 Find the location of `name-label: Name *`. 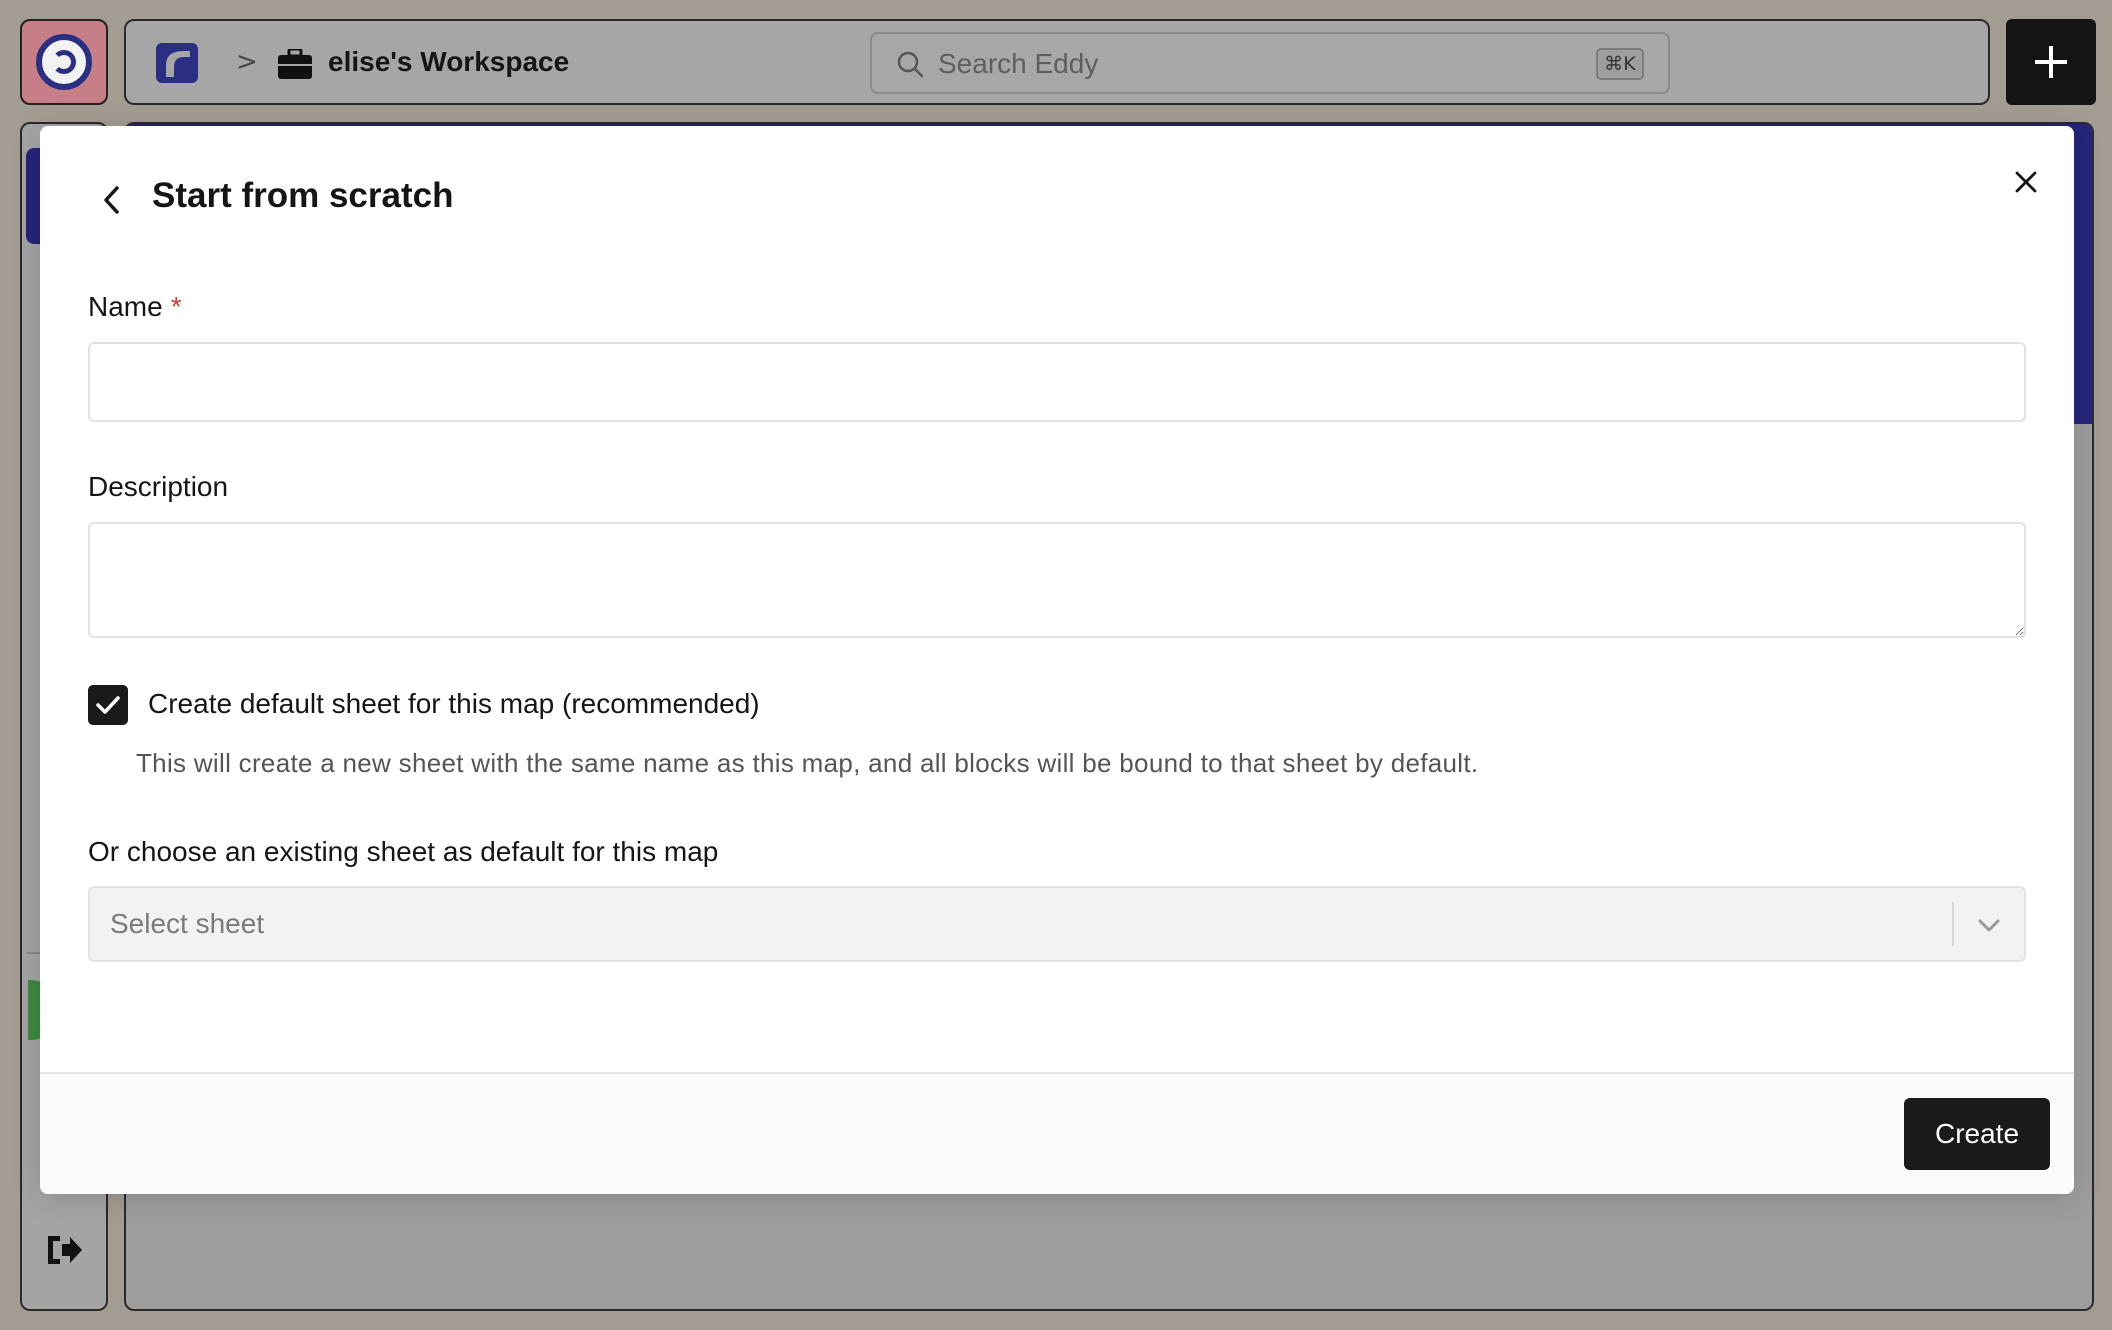

name-label: Name * is located at coordinates (135, 307).